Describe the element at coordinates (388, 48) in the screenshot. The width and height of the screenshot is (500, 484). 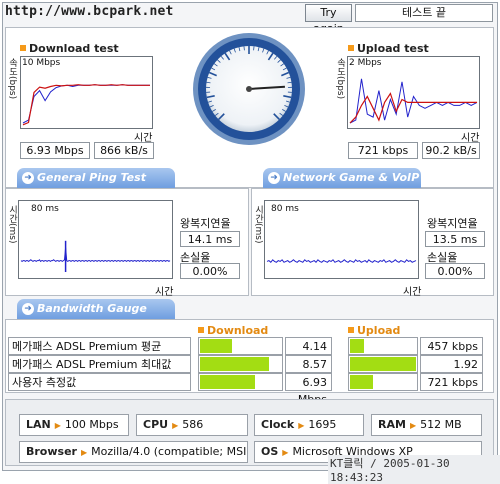
I see `upload-test-title: Upload test` at that location.